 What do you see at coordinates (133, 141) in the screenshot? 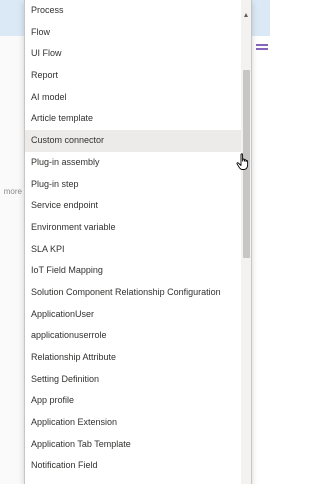
I see `dropdown-option: Custom connector` at bounding box center [133, 141].